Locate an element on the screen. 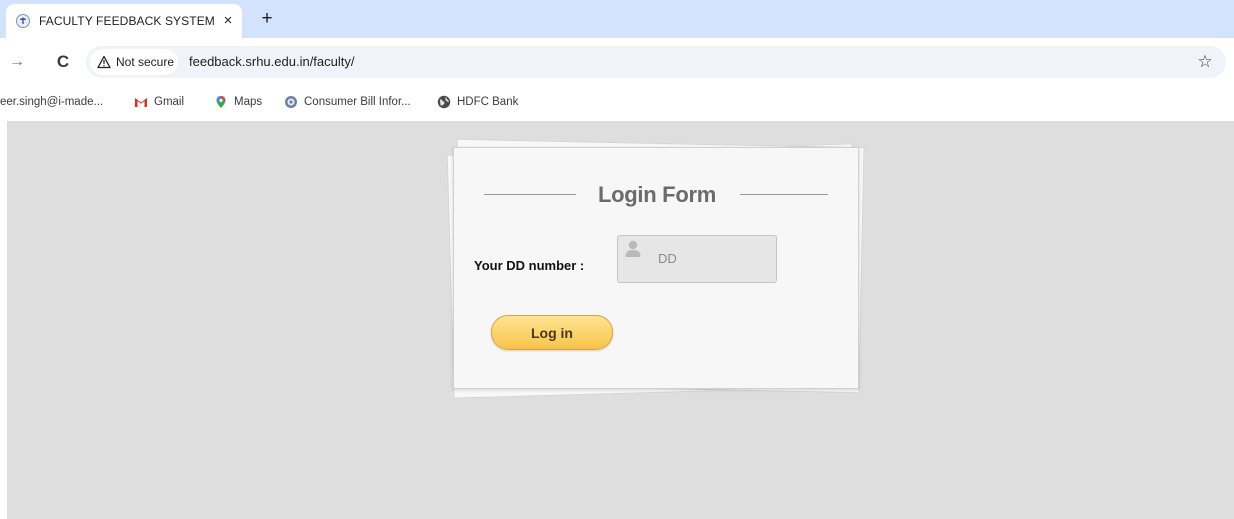 The image size is (1234, 519). login-button: Log in is located at coordinates (552, 332).